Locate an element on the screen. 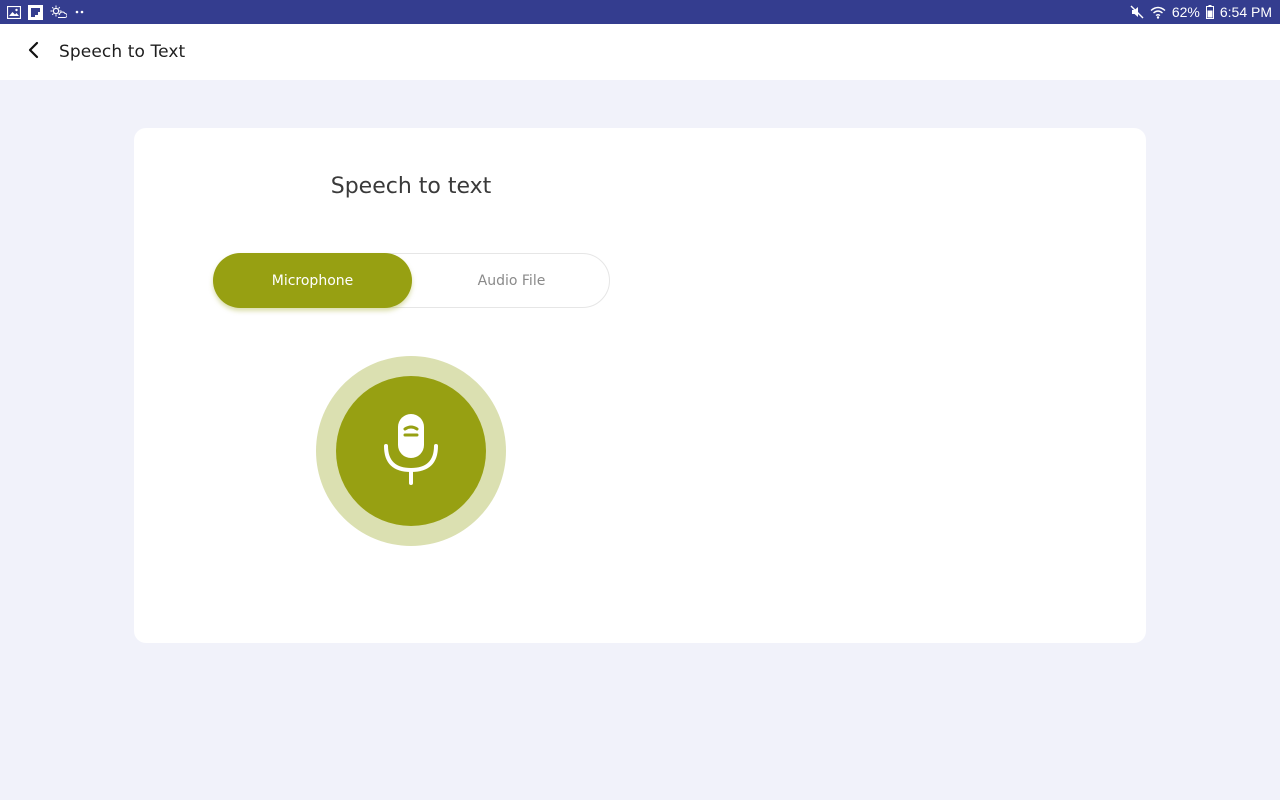  record-button is located at coordinates (411, 451).